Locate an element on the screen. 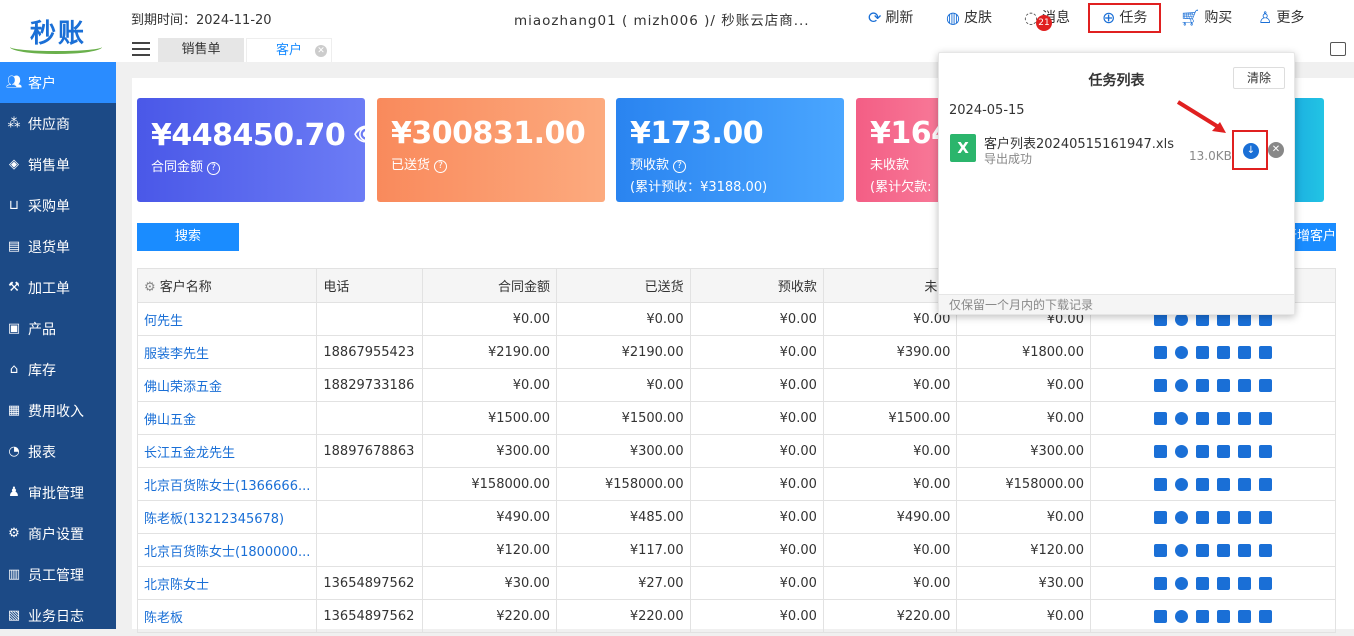 This screenshot has width=1354, height=636. cell-name: 服装李先生 is located at coordinates (227, 352).